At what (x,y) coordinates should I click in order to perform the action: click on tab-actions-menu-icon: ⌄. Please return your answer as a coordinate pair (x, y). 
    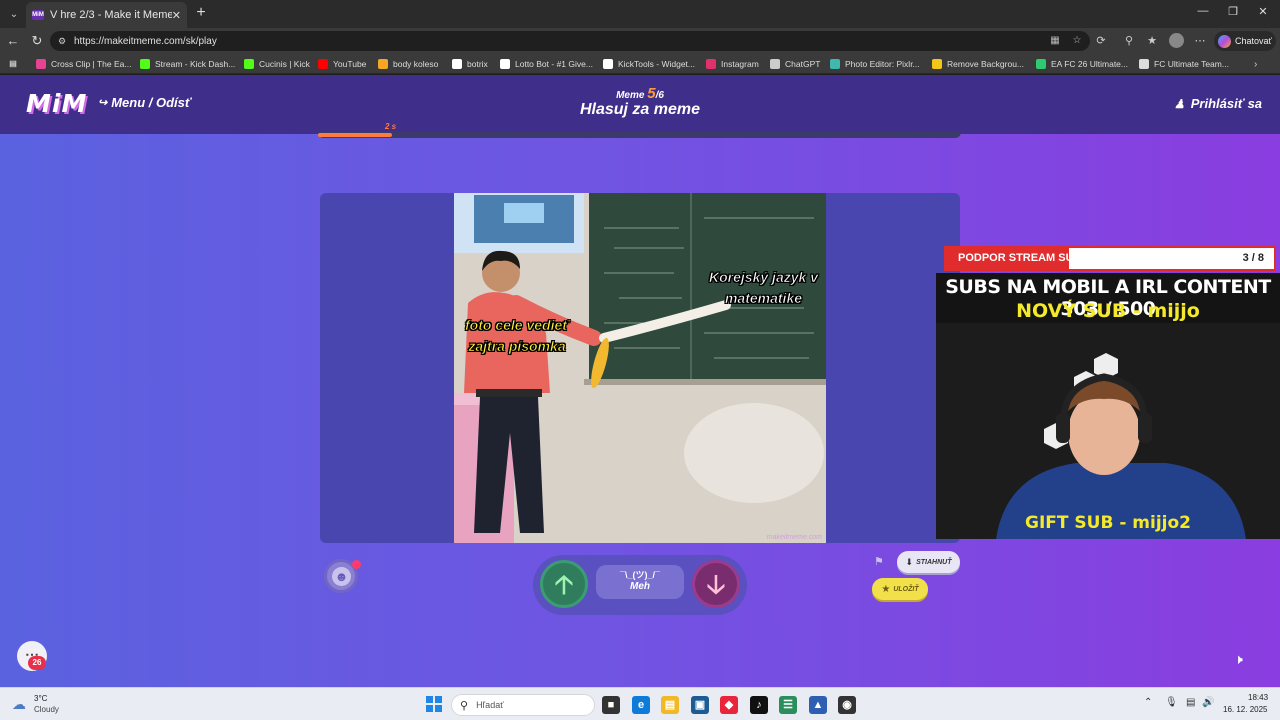
    Looking at the image, I should click on (14, 14).